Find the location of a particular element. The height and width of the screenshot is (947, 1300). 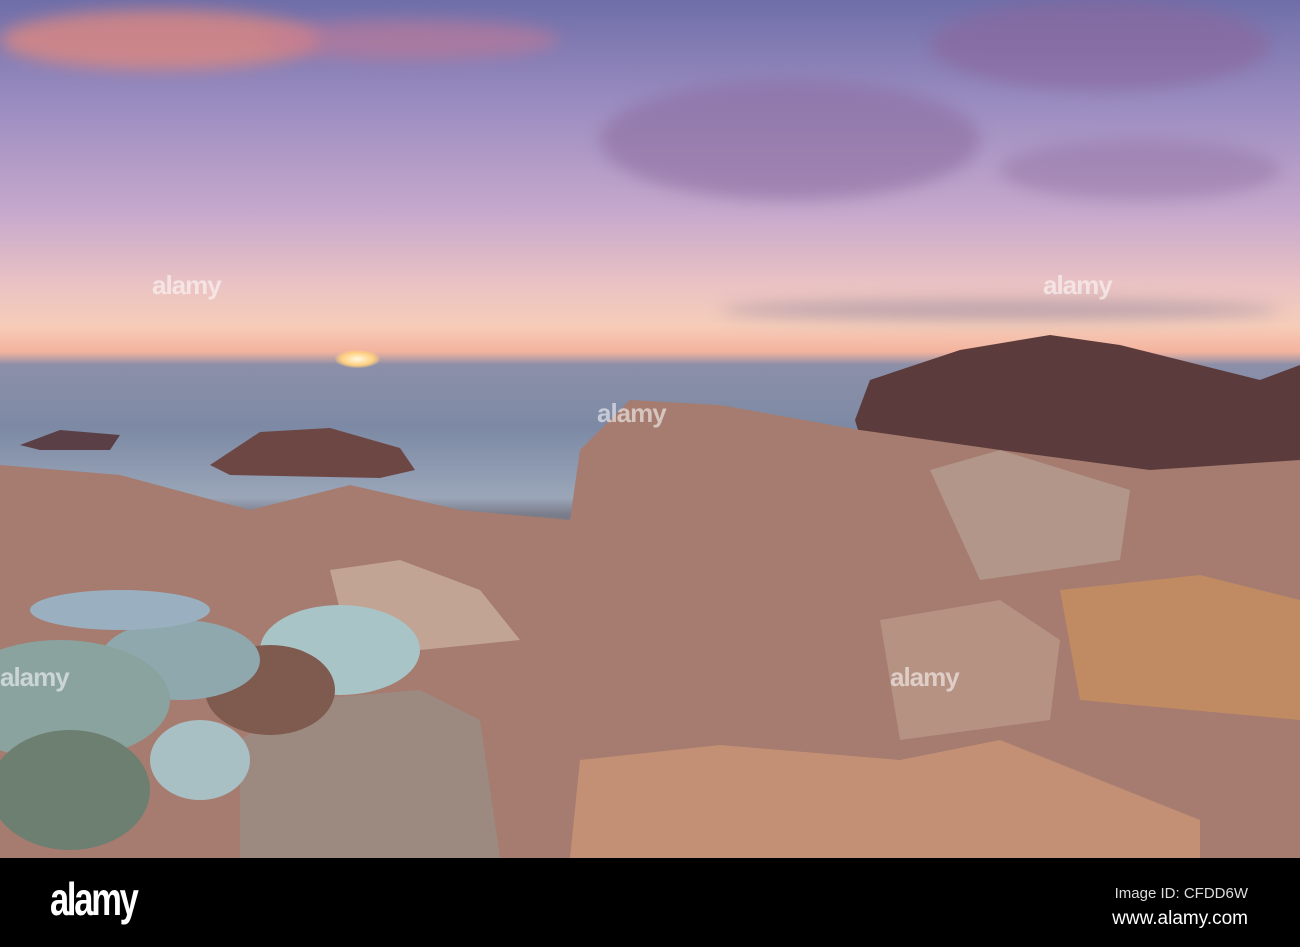

alamy-logo: alamy is located at coordinates (94, 899).